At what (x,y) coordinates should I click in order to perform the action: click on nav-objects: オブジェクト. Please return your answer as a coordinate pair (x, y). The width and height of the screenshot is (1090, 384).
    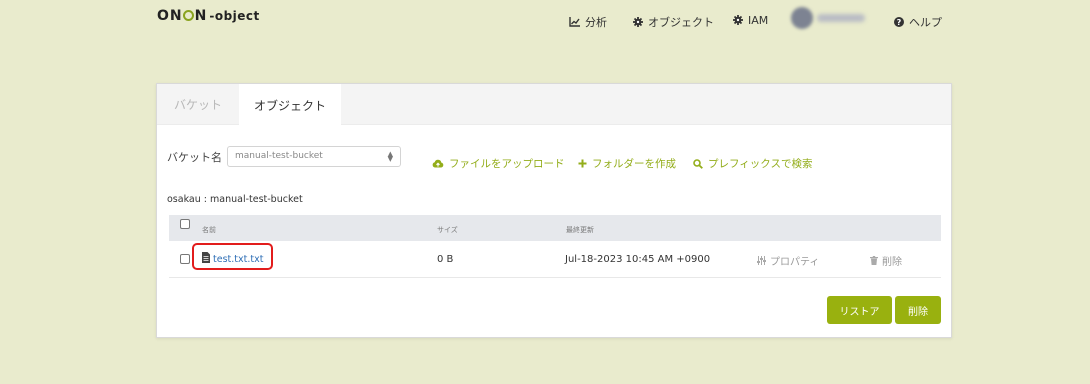
    Looking at the image, I should click on (673, 22).